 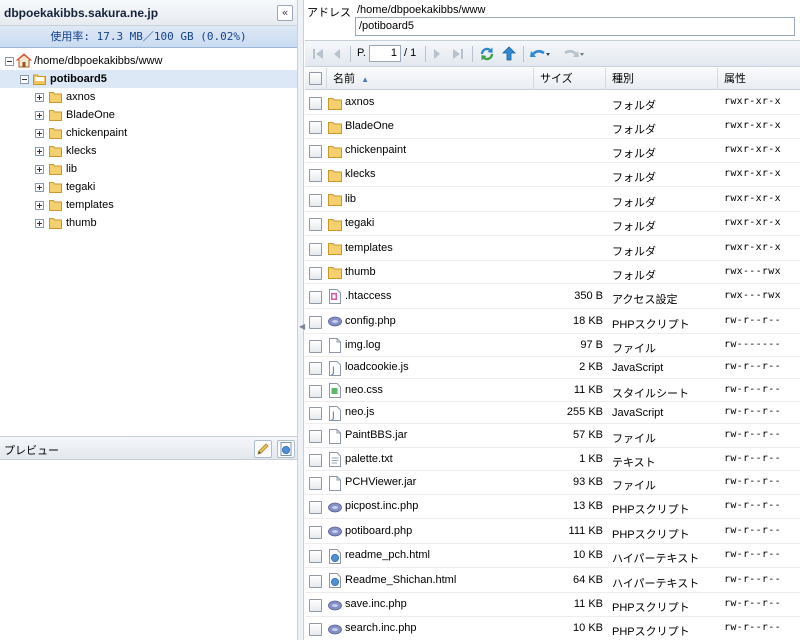 I want to click on file-row: Jneo.js 255 KB JavaScript rw-r--r--, so click(x=552, y=413).